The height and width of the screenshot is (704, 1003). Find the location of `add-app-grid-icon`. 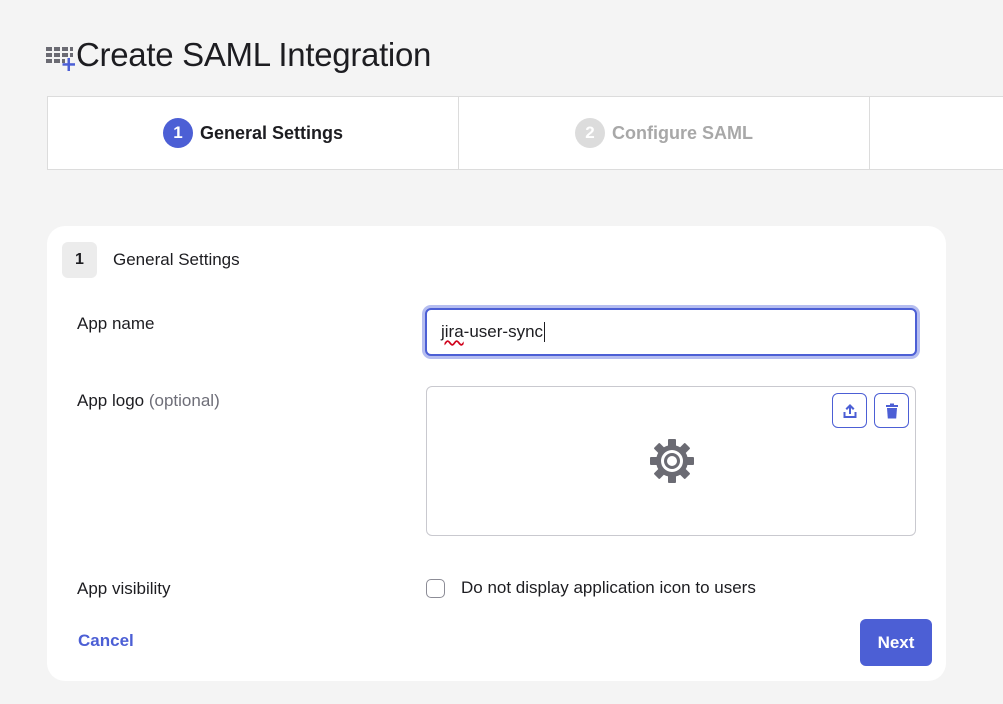

add-app-grid-icon is located at coordinates (61, 55).